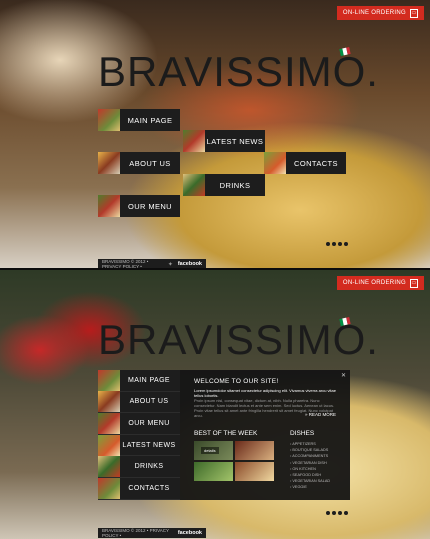  I want to click on dishes-title: DISHES, so click(302, 433).